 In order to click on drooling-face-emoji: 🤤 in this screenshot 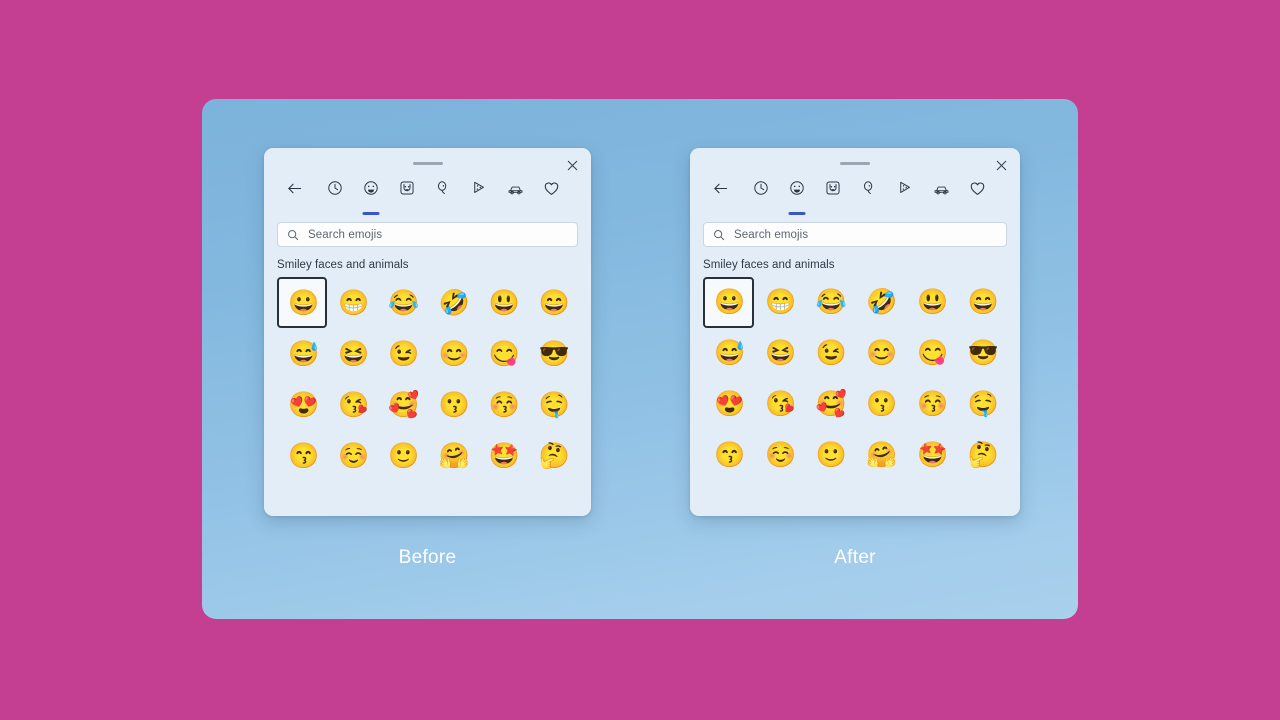, I will do `click(554, 404)`.